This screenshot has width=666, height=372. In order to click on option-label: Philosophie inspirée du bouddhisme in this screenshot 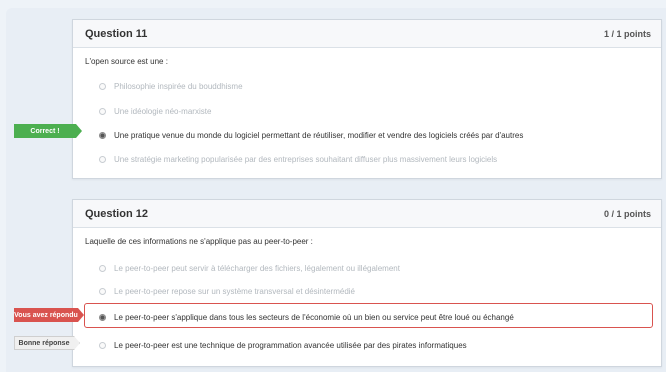, I will do `click(178, 86)`.